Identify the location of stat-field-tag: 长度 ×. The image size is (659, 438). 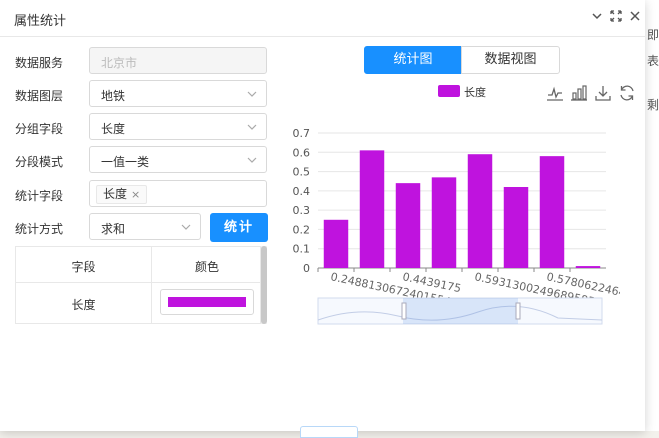
(122, 194).